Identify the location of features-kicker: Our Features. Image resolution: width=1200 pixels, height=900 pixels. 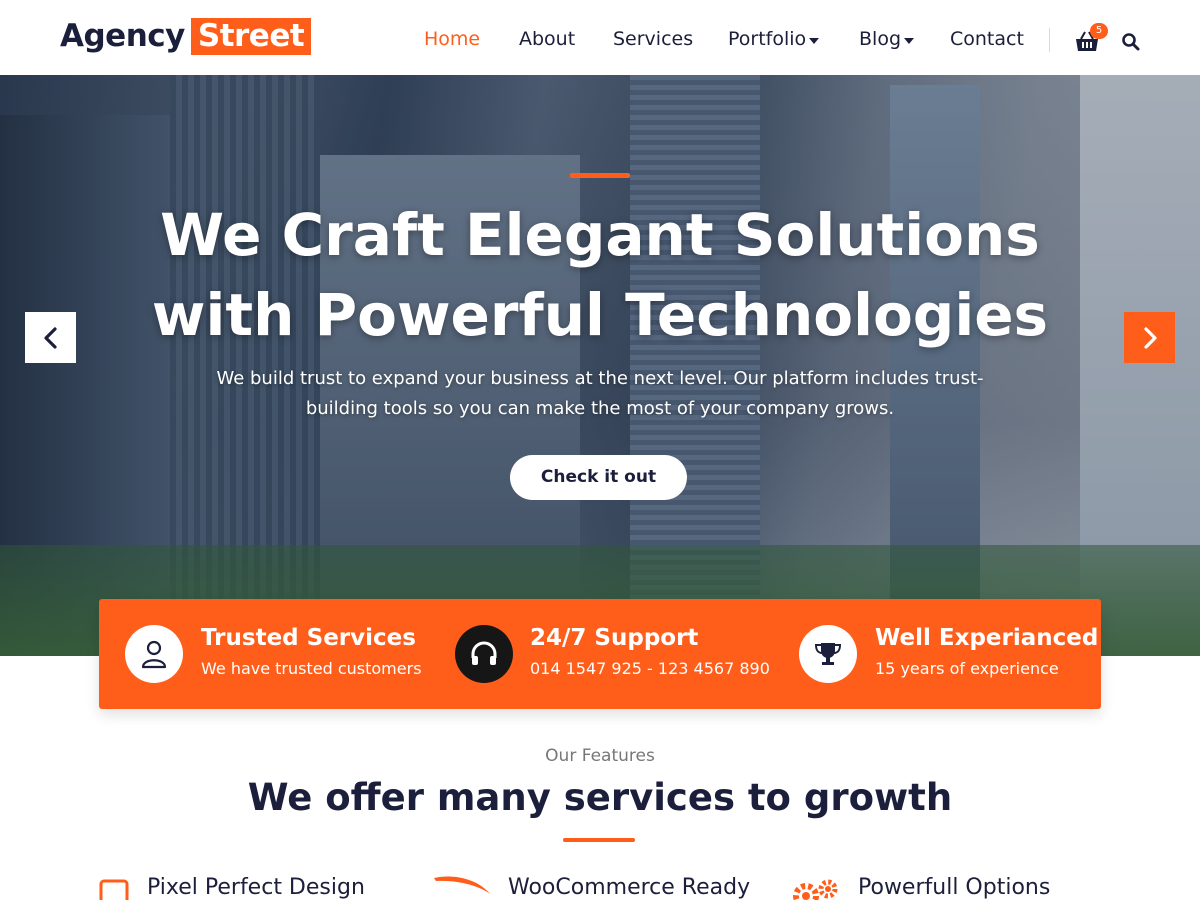
(600, 756).